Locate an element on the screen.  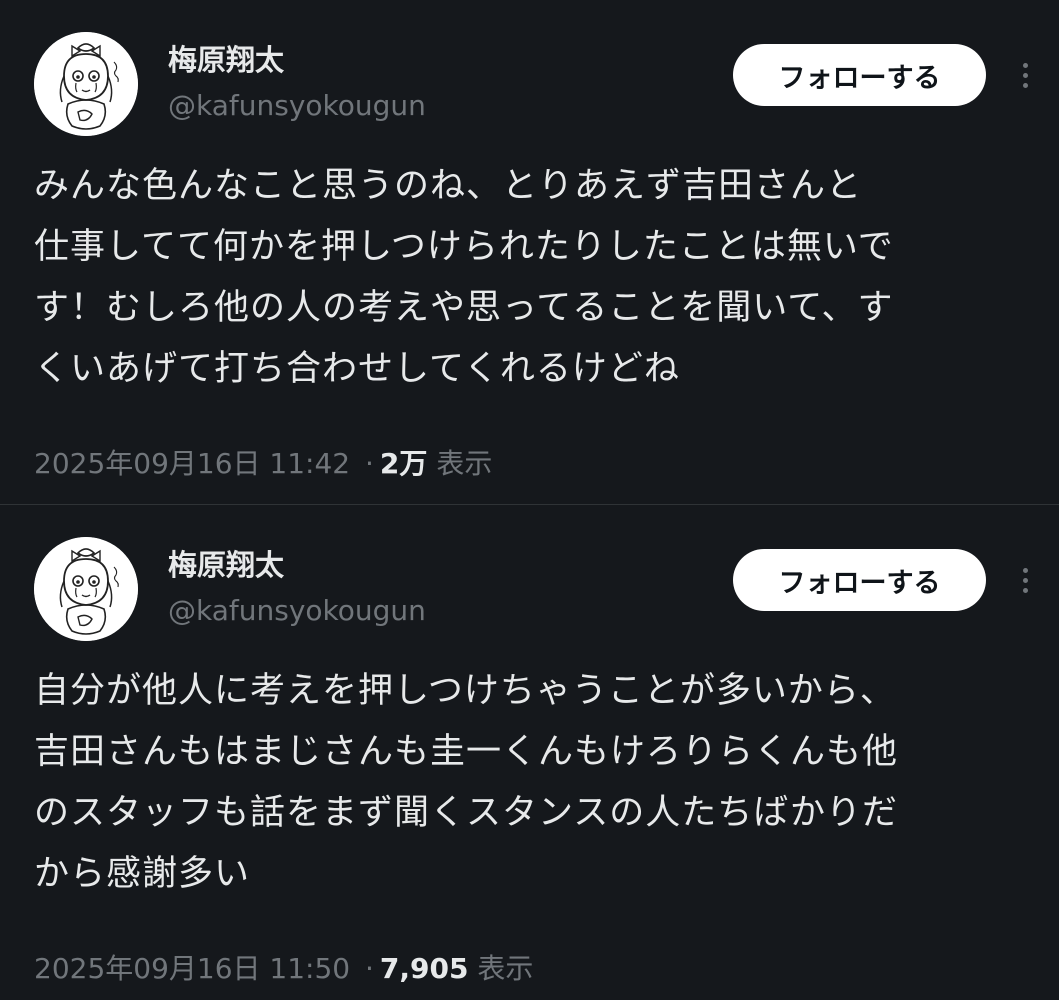
tweet-meta: 2025年09月16日 11:42 · 2万 表示 is located at coordinates (263, 464).